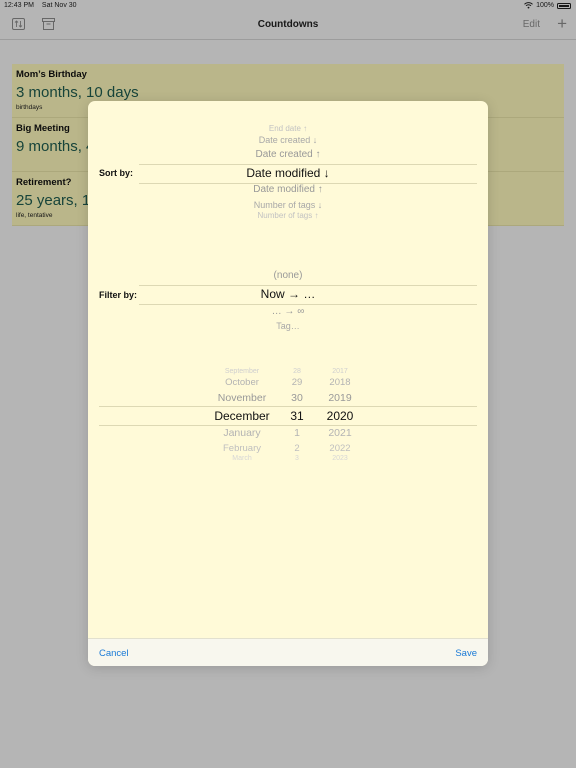  Describe the element at coordinates (297, 416) in the screenshot. I see `day-option-selected: 31` at that location.